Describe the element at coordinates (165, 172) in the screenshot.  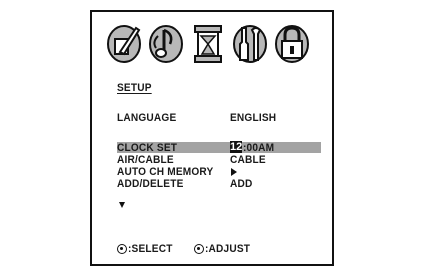
I see `auto-ch-memory-label: AUTO CH MEMORY` at that location.